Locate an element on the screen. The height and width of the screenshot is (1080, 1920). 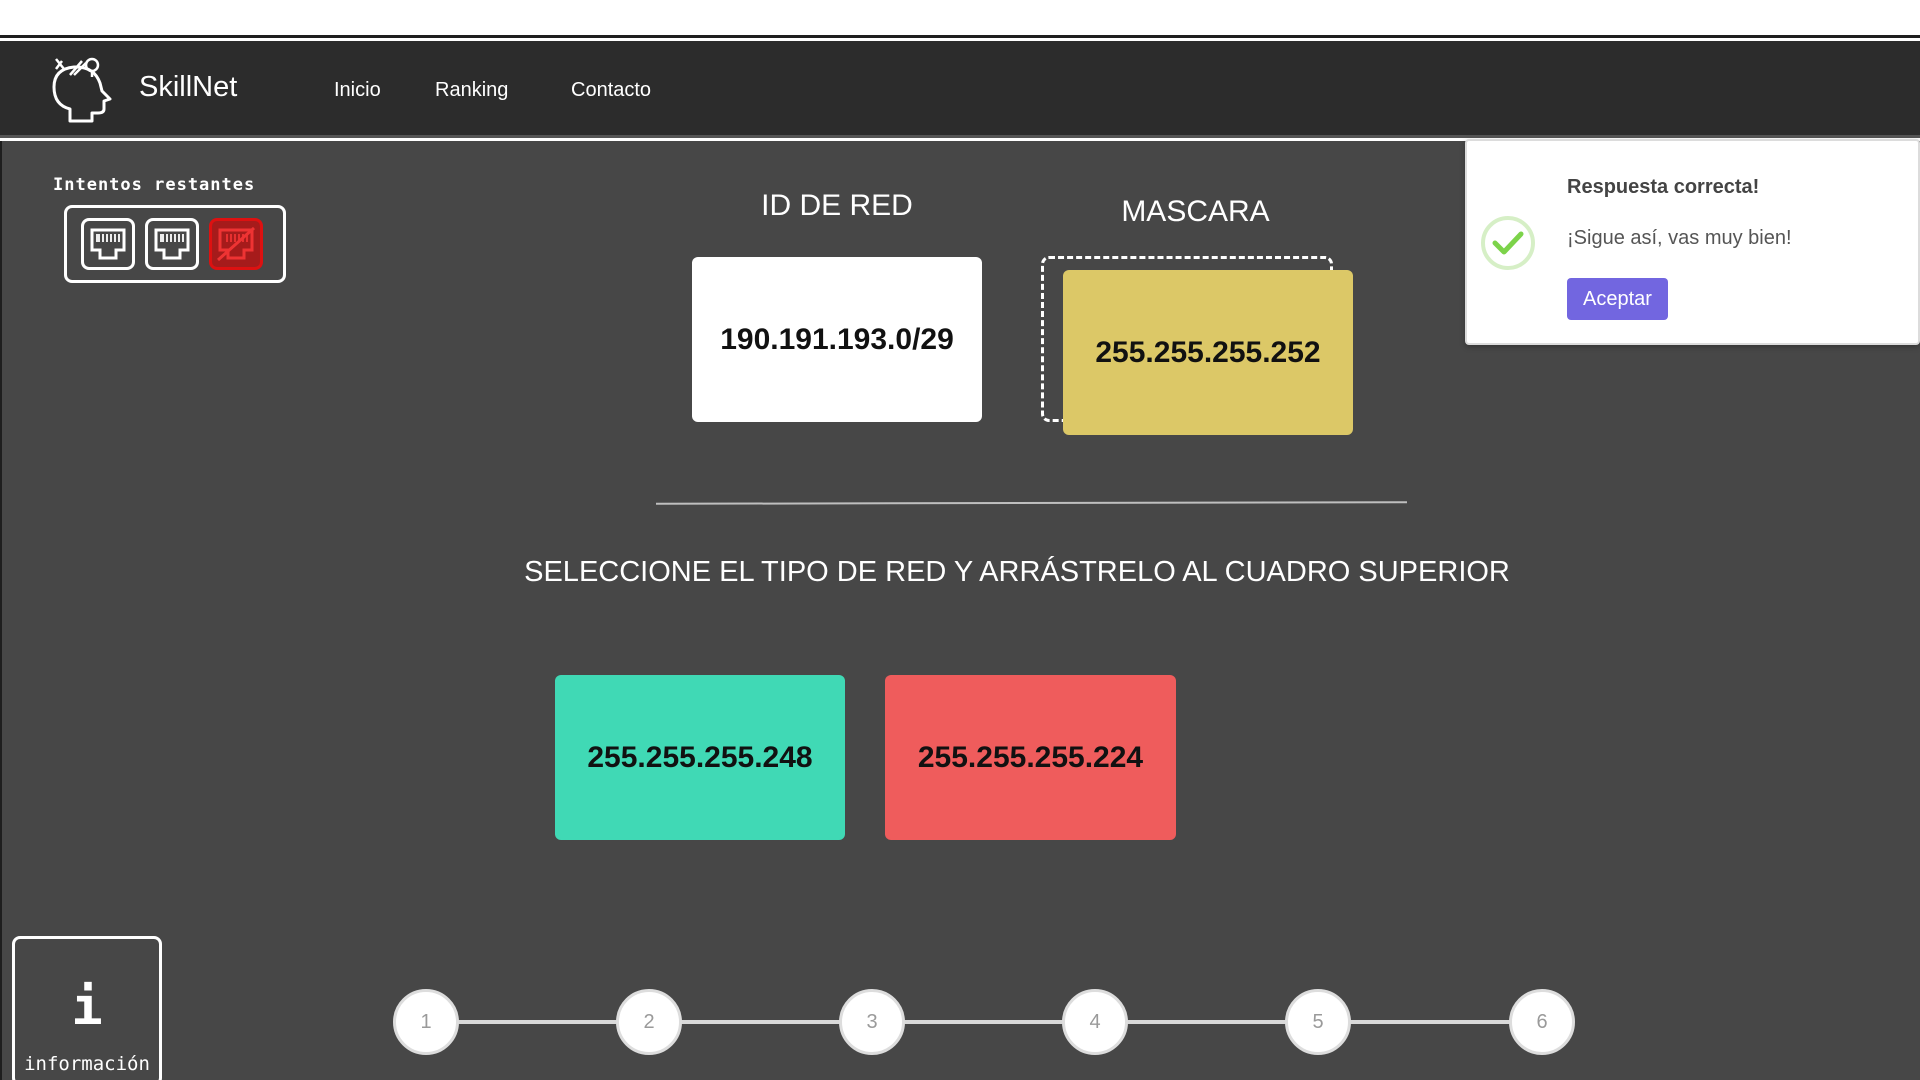
progress-line is located at coordinates (984, 1022).